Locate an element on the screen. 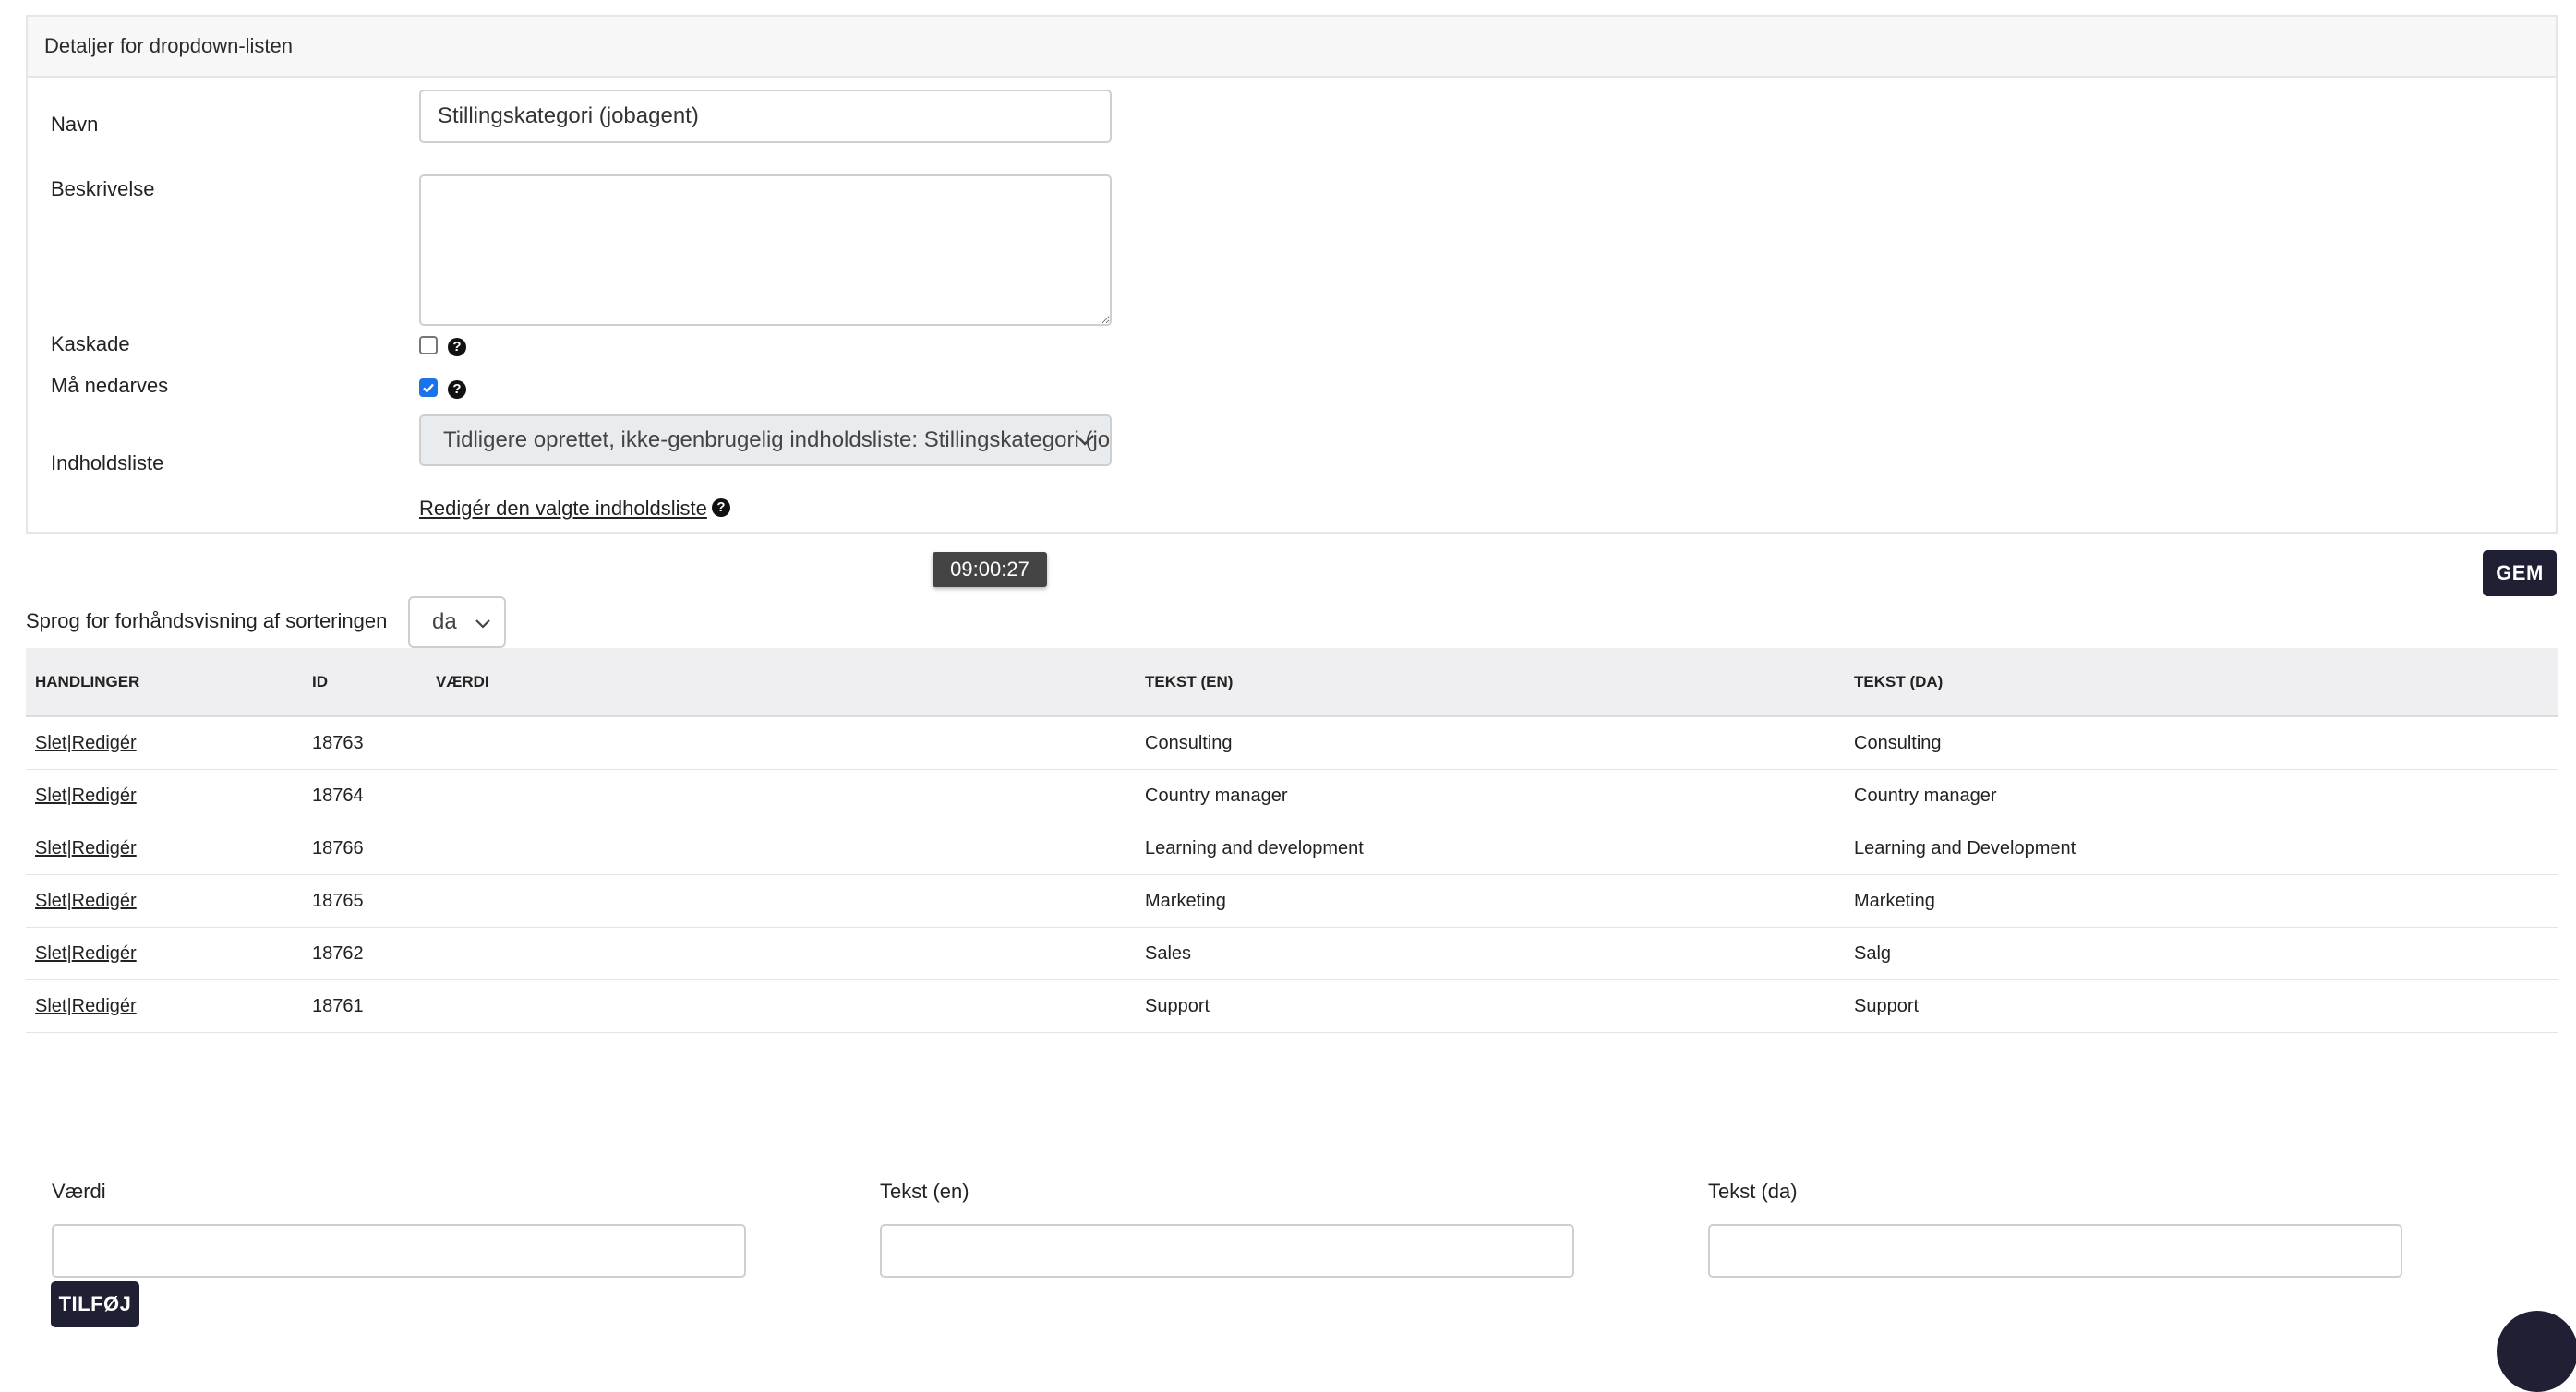  cell-text-da: Country manager is located at coordinates (2201, 795).